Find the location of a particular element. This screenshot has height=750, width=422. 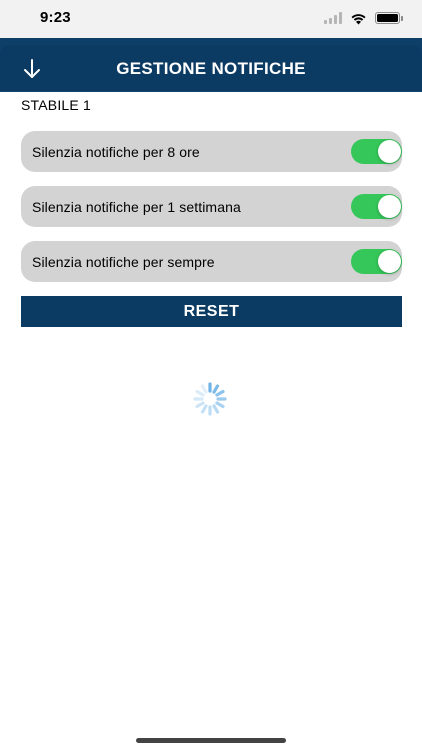

header: GESTIONE NOTIFICHE is located at coordinates (211, 68).